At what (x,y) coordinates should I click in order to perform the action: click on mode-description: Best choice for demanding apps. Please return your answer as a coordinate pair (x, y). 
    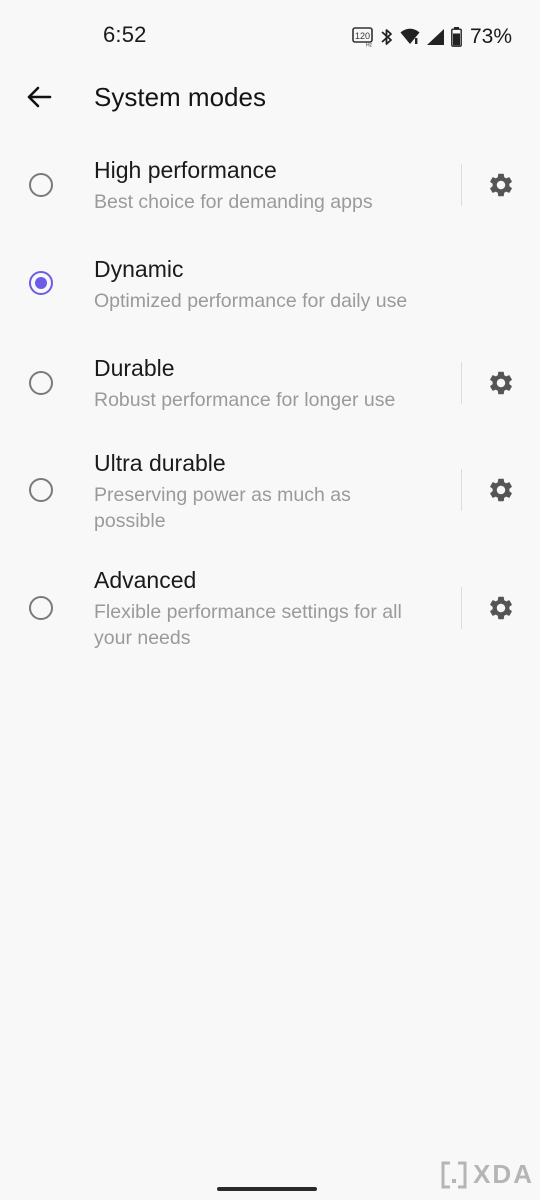
    Looking at the image, I should click on (233, 202).